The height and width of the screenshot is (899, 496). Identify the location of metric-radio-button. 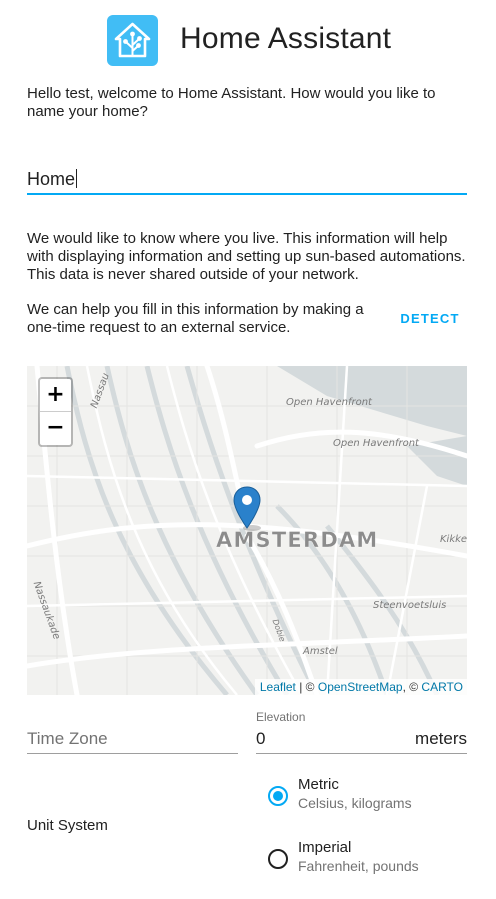
(278, 796).